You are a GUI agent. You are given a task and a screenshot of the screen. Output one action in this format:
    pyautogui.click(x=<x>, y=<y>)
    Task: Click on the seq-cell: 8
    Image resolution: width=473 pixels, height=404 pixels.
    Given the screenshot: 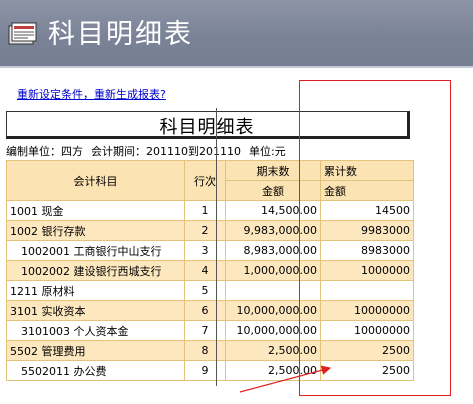 What is the action you would take?
    pyautogui.click(x=205, y=350)
    